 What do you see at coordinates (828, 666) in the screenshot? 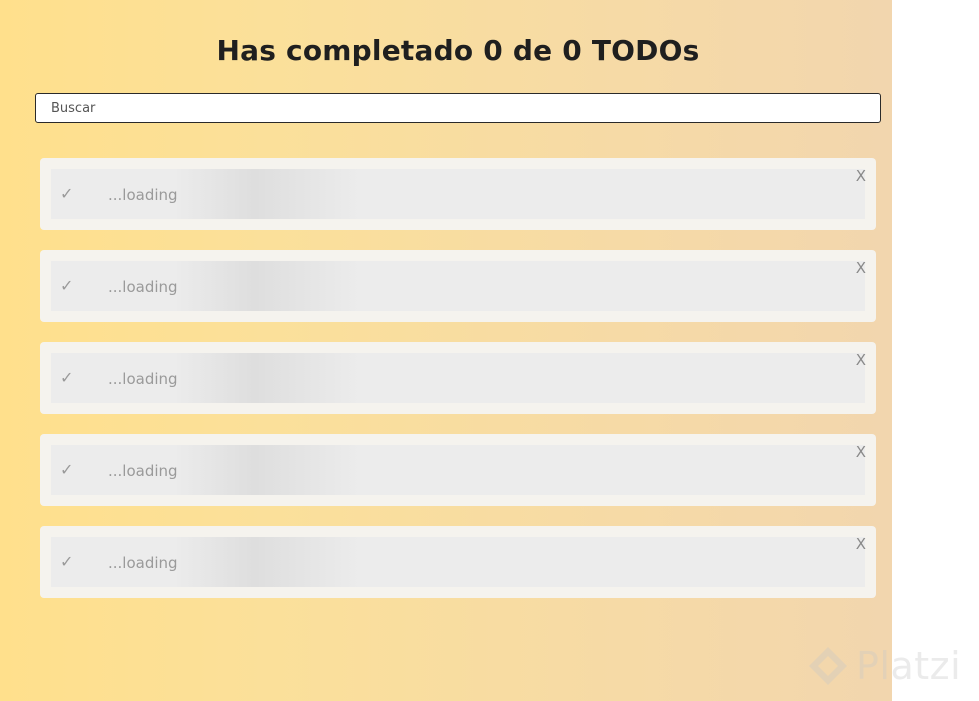
I see `platzi-logo-icon` at bounding box center [828, 666].